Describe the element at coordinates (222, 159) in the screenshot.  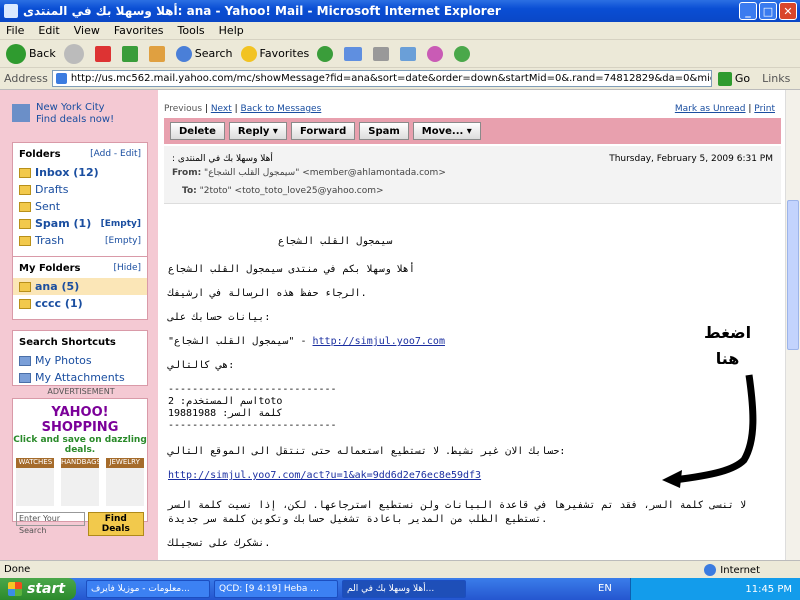
I see `message-subject: أهلا وسهلا بك في المنتدى :` at that location.